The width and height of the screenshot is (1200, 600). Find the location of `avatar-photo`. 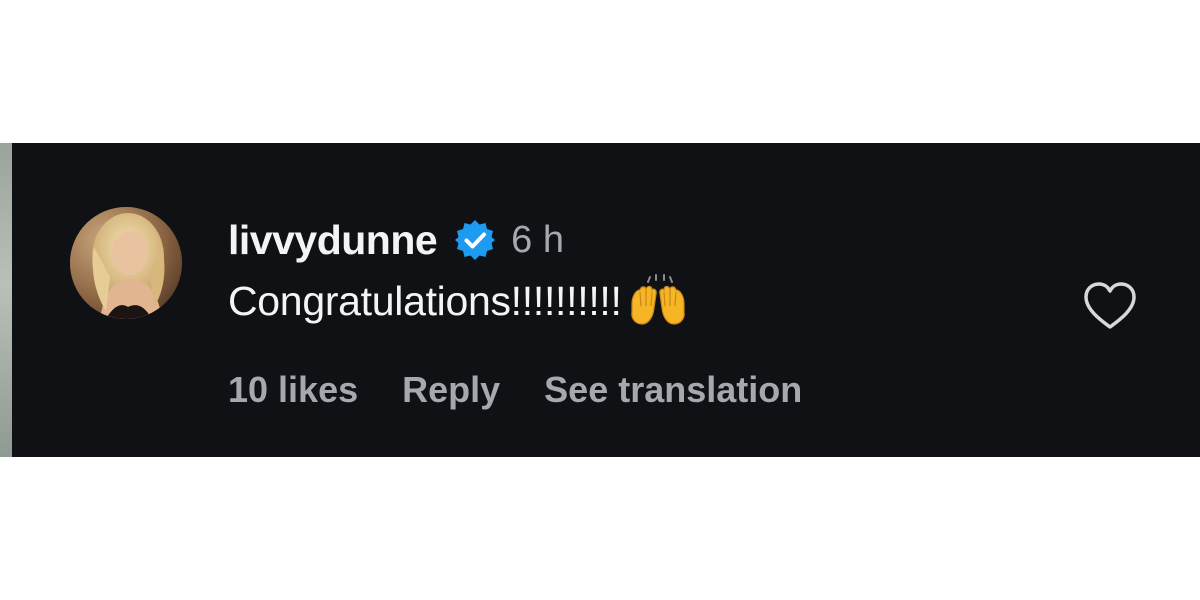

avatar-photo is located at coordinates (126, 263).